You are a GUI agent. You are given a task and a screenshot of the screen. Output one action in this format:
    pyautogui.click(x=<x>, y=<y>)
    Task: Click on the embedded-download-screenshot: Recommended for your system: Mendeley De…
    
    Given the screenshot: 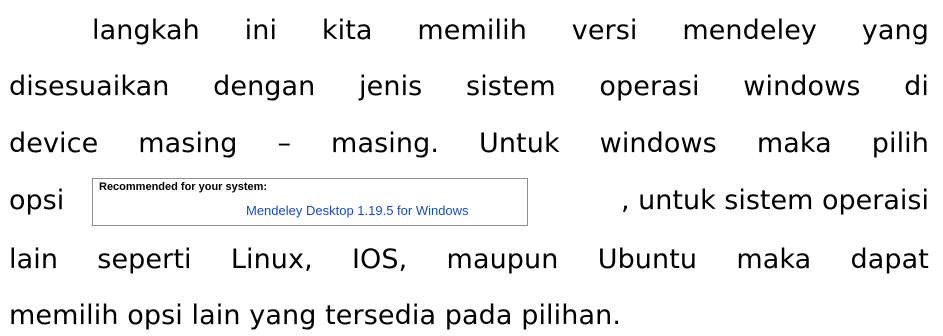 What is the action you would take?
    pyautogui.click(x=310, y=202)
    